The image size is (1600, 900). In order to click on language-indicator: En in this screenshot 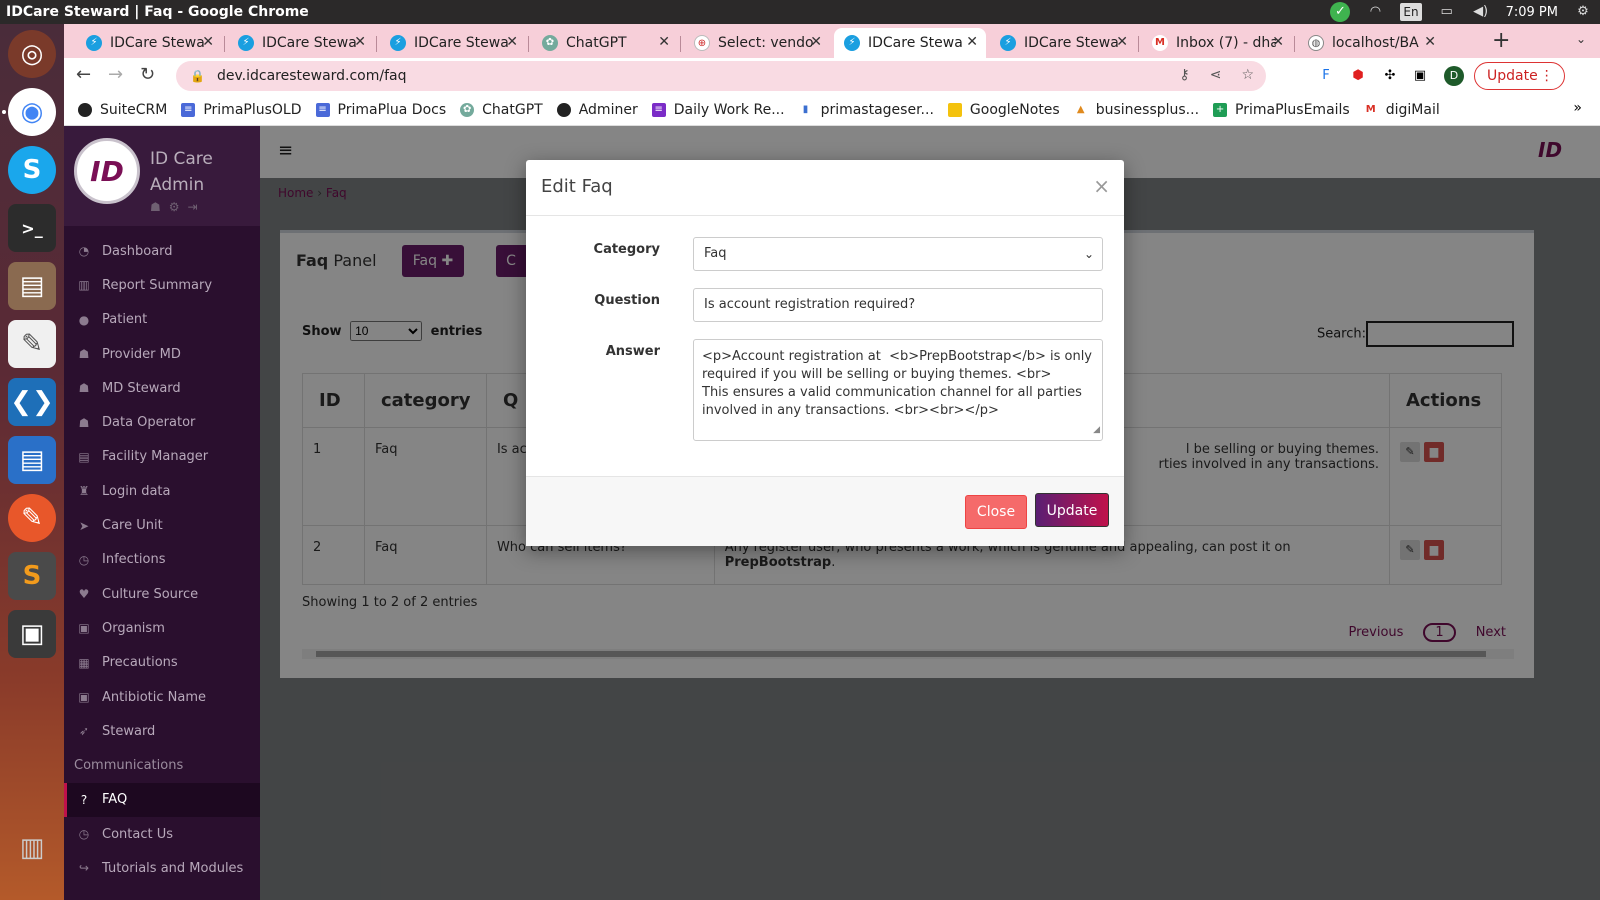, I will do `click(1411, 12)`.